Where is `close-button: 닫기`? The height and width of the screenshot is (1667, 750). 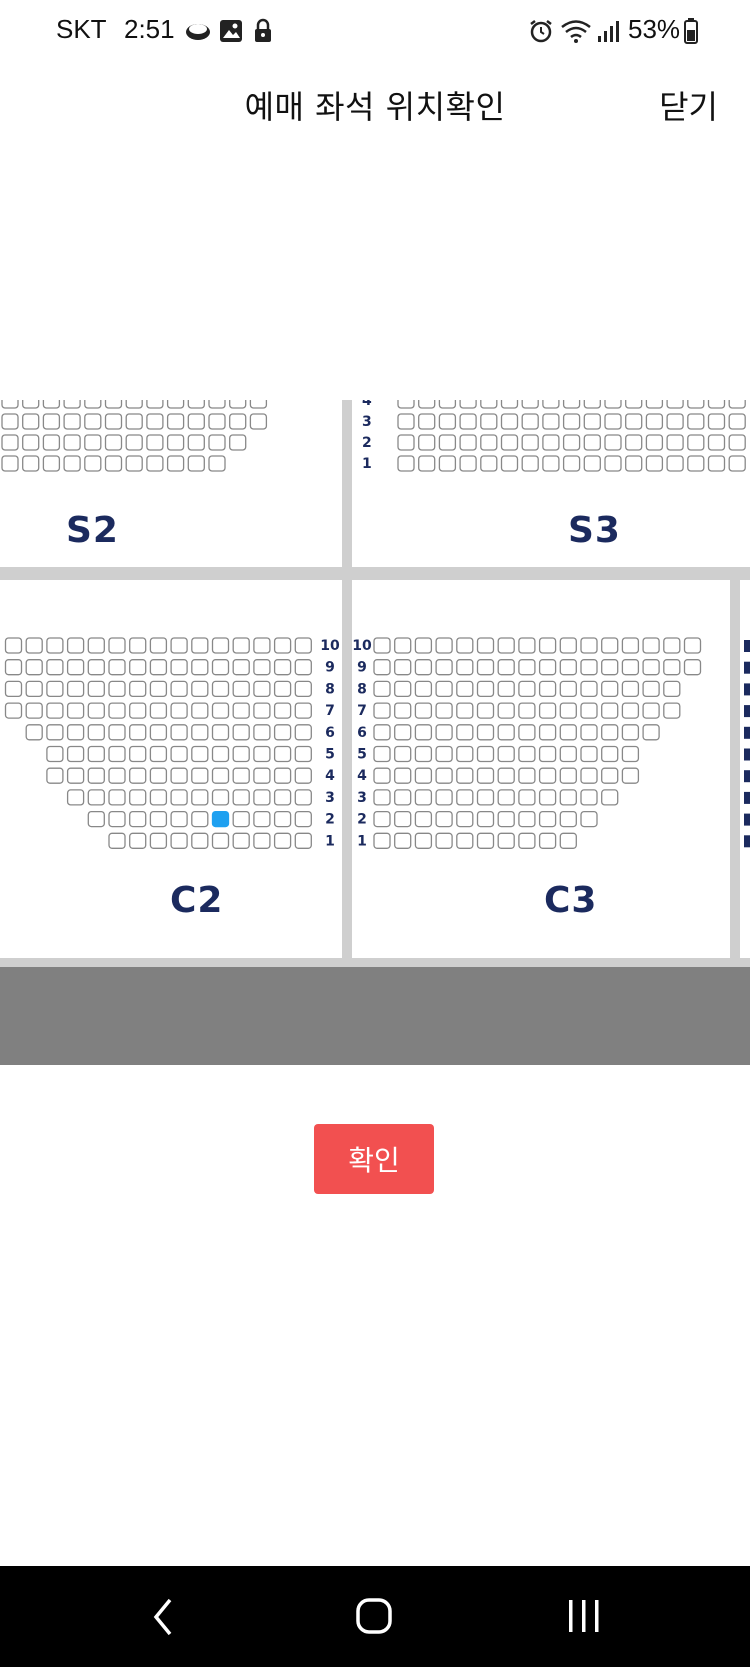 close-button: 닫기 is located at coordinates (688, 105).